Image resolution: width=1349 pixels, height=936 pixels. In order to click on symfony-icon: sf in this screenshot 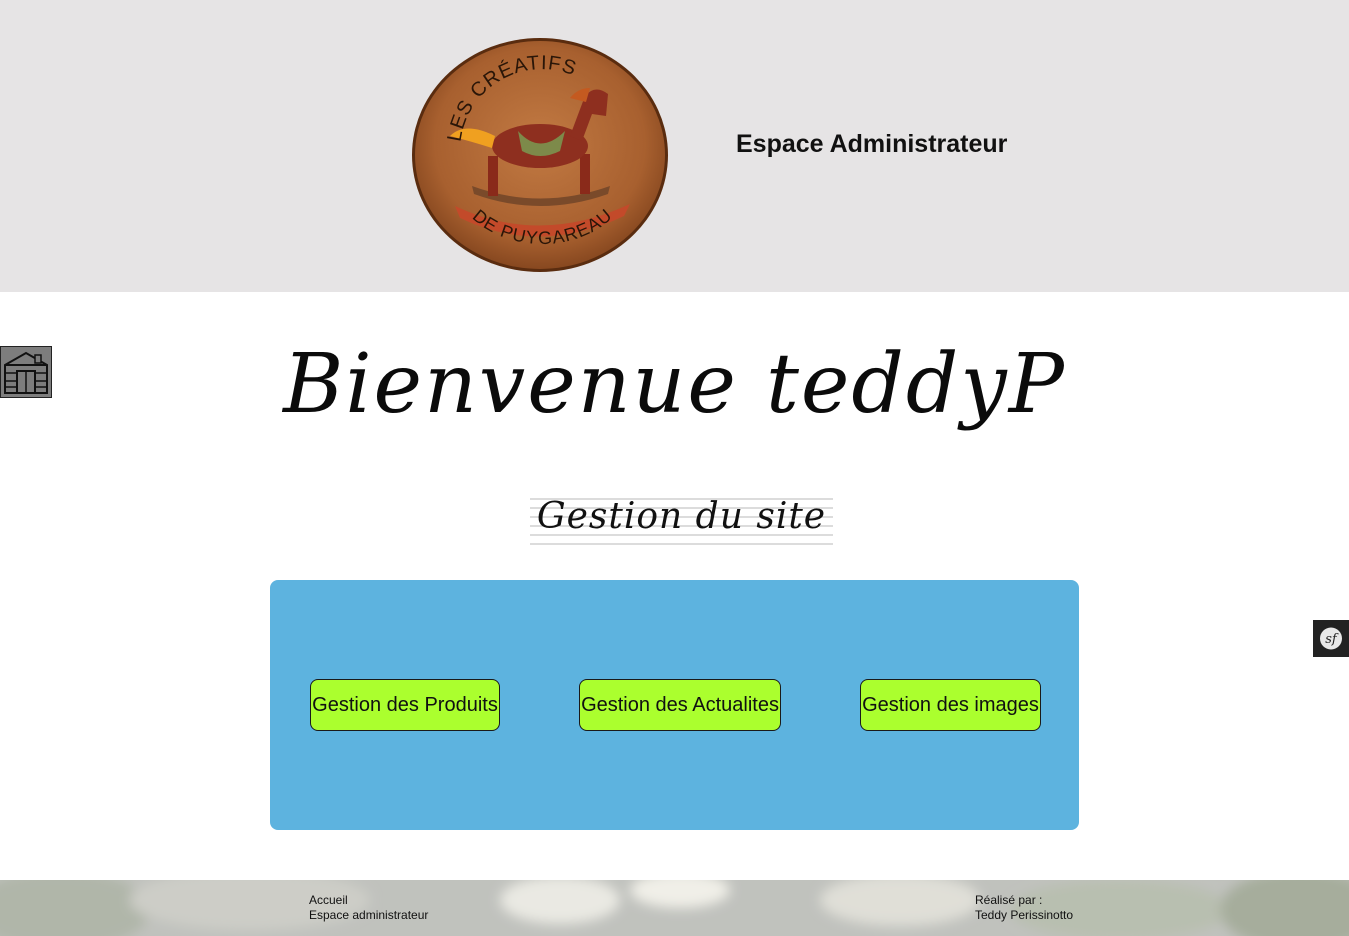, I will do `click(1331, 638)`.